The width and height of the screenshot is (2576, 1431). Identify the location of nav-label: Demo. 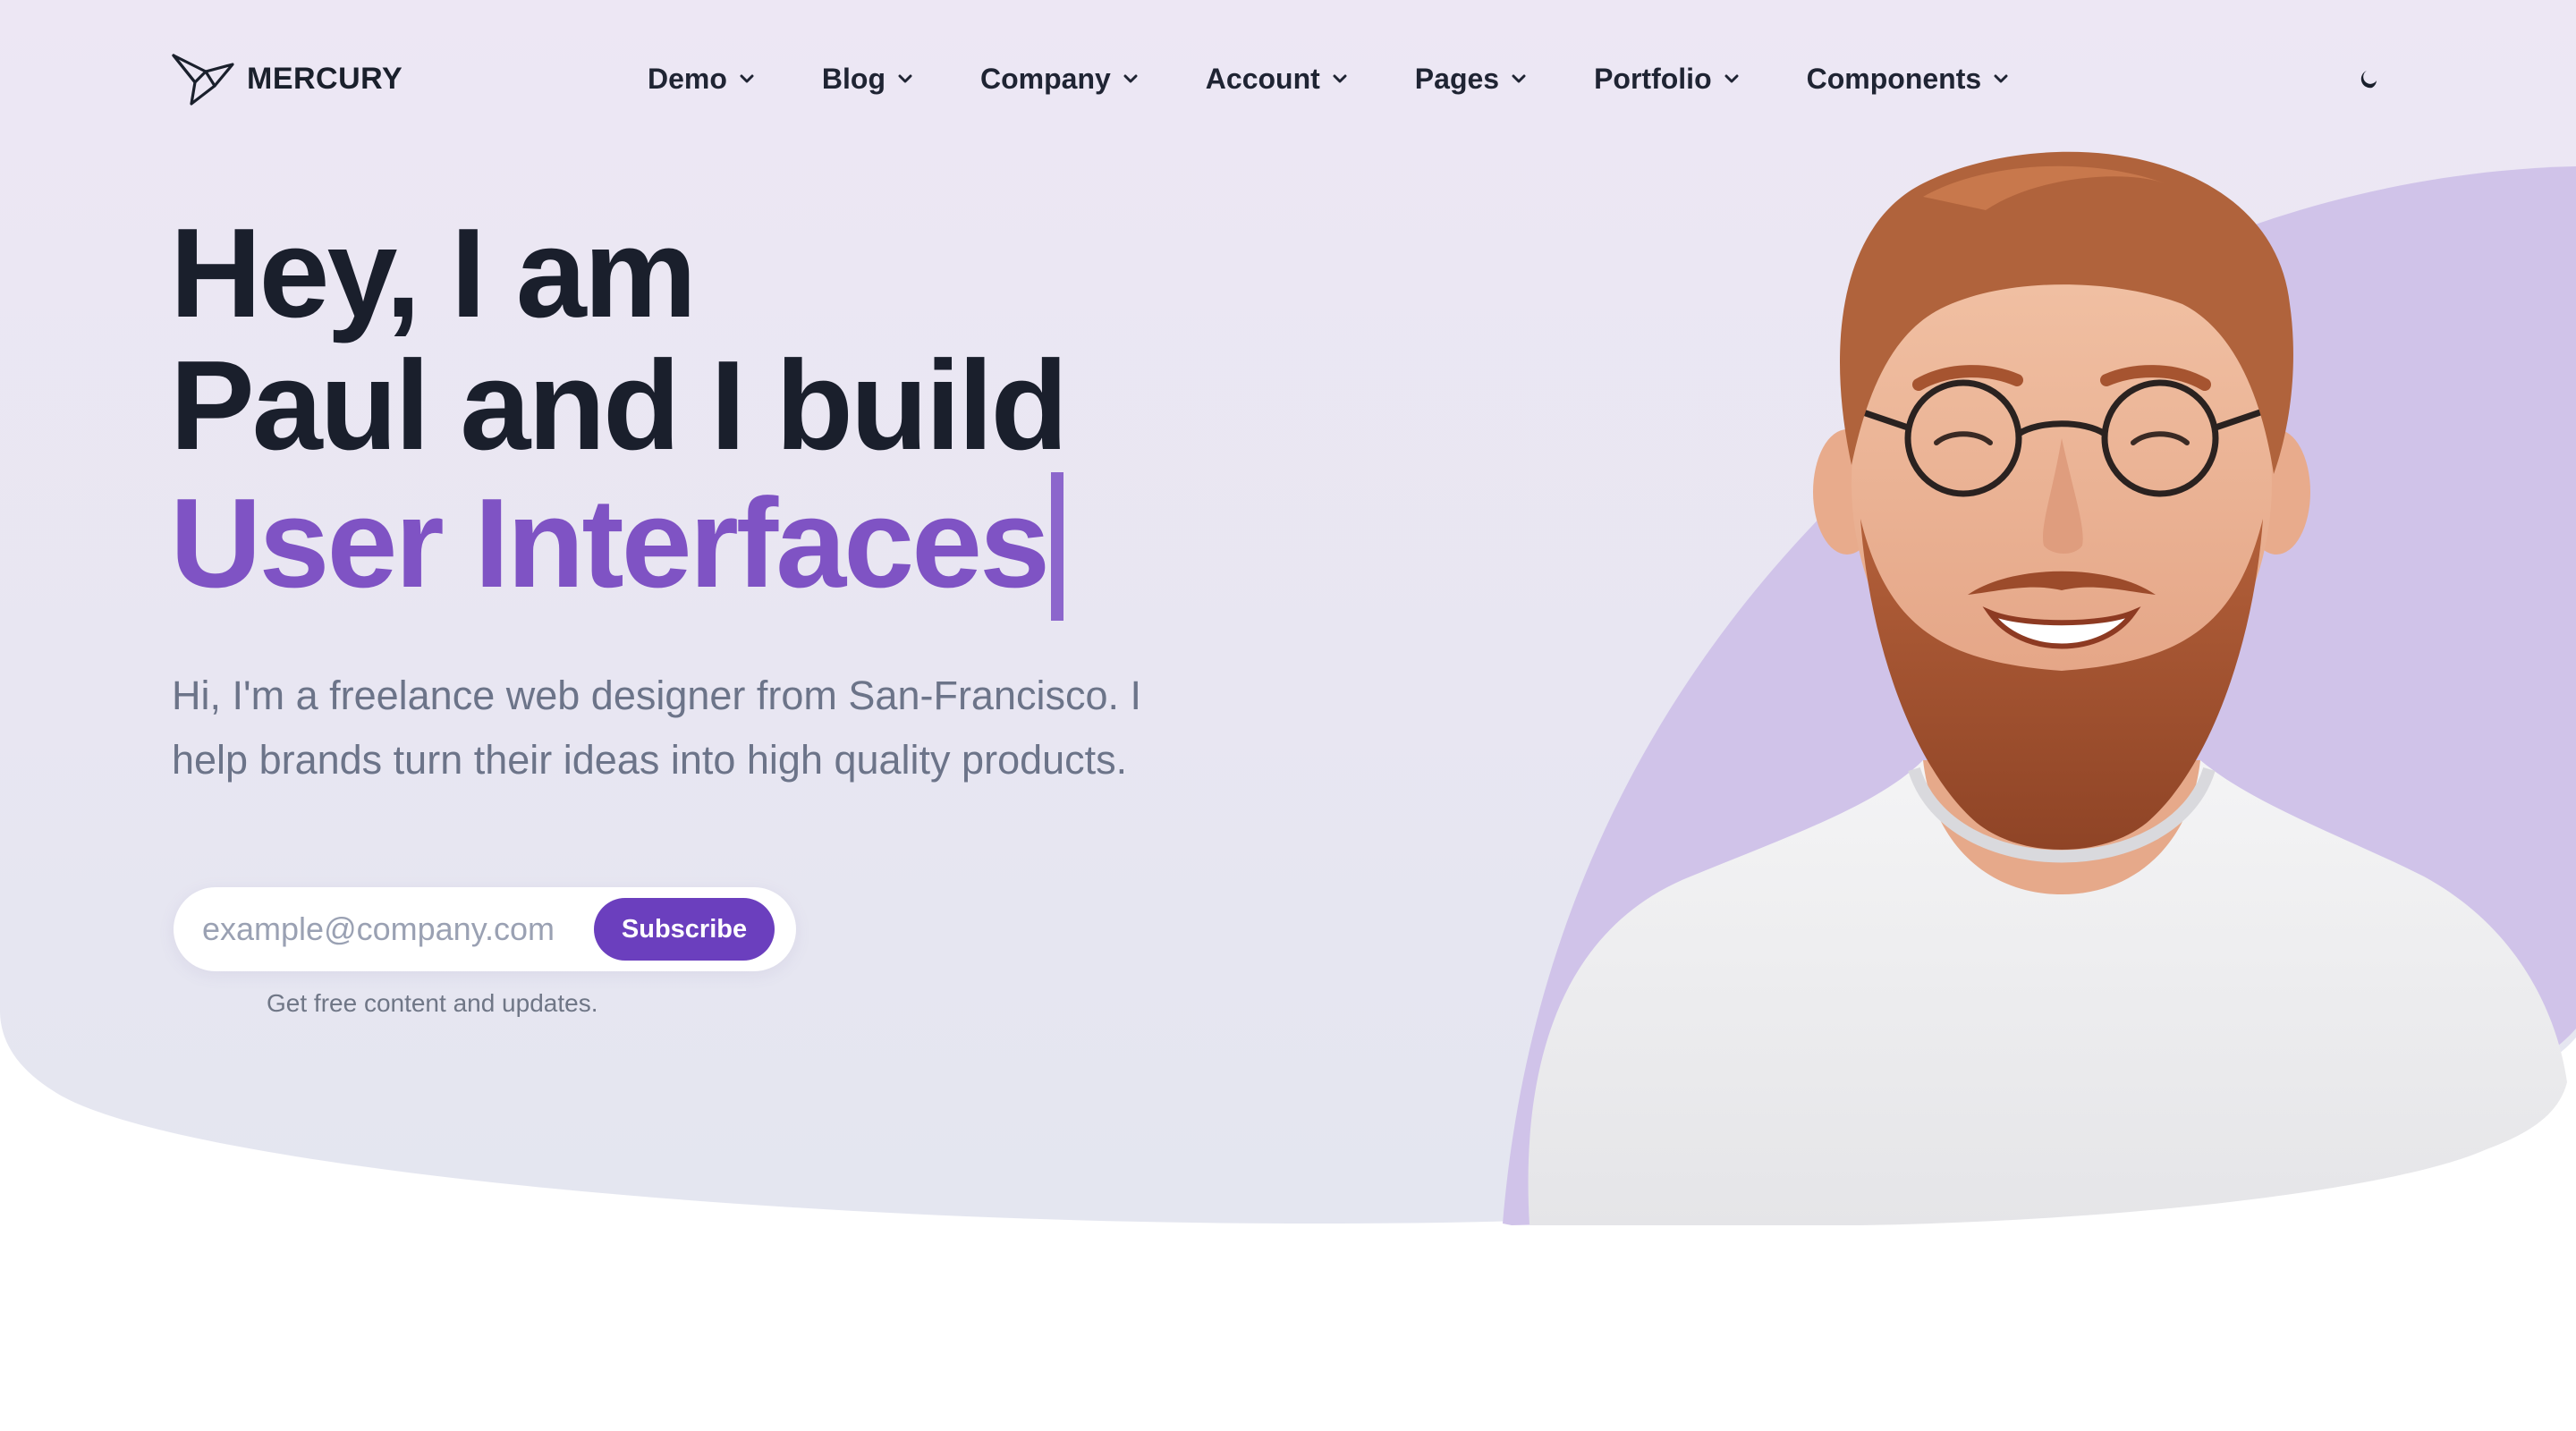
(687, 78).